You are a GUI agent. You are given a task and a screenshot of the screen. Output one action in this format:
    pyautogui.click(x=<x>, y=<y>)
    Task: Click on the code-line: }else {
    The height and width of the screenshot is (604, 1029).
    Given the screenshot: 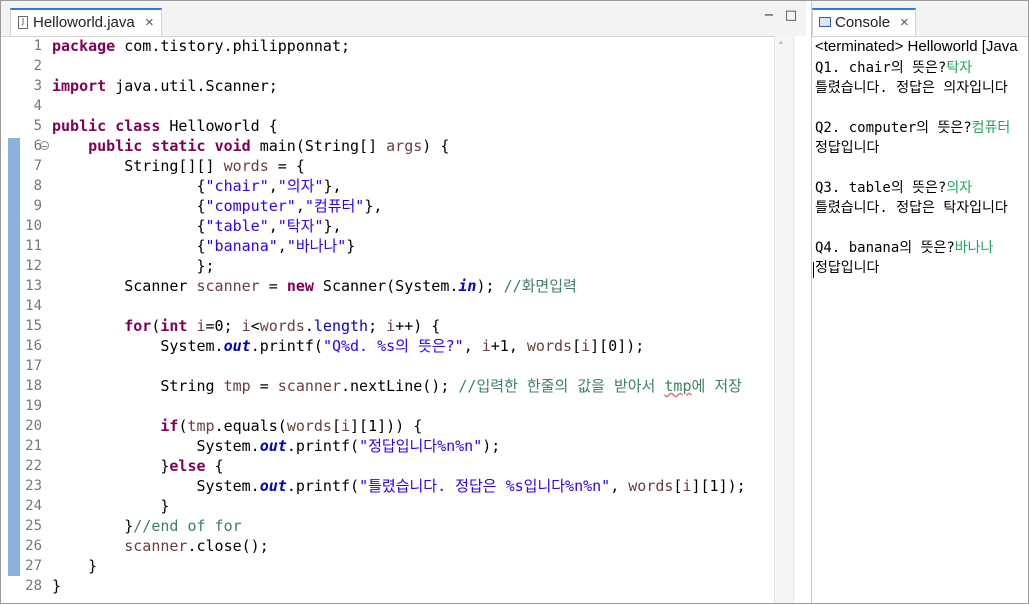 What is the action you would take?
    pyautogui.click(x=138, y=466)
    